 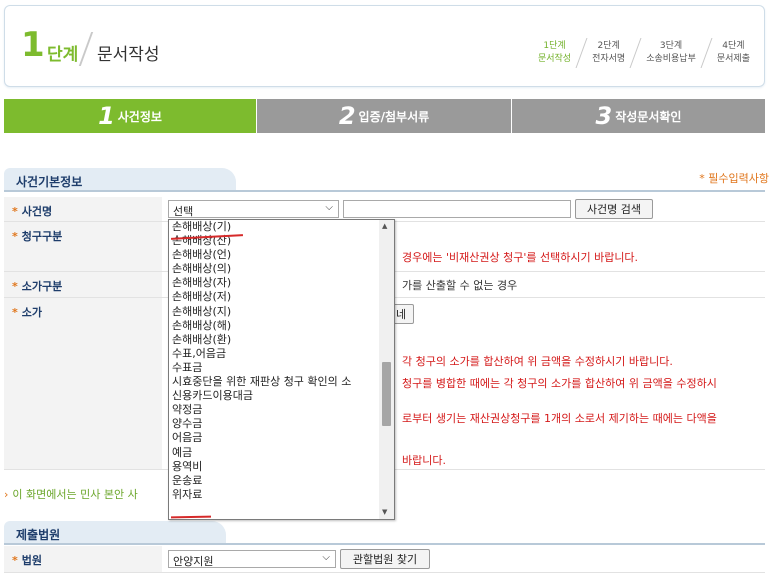 I want to click on dropdown-option: 예금, so click(x=274, y=453).